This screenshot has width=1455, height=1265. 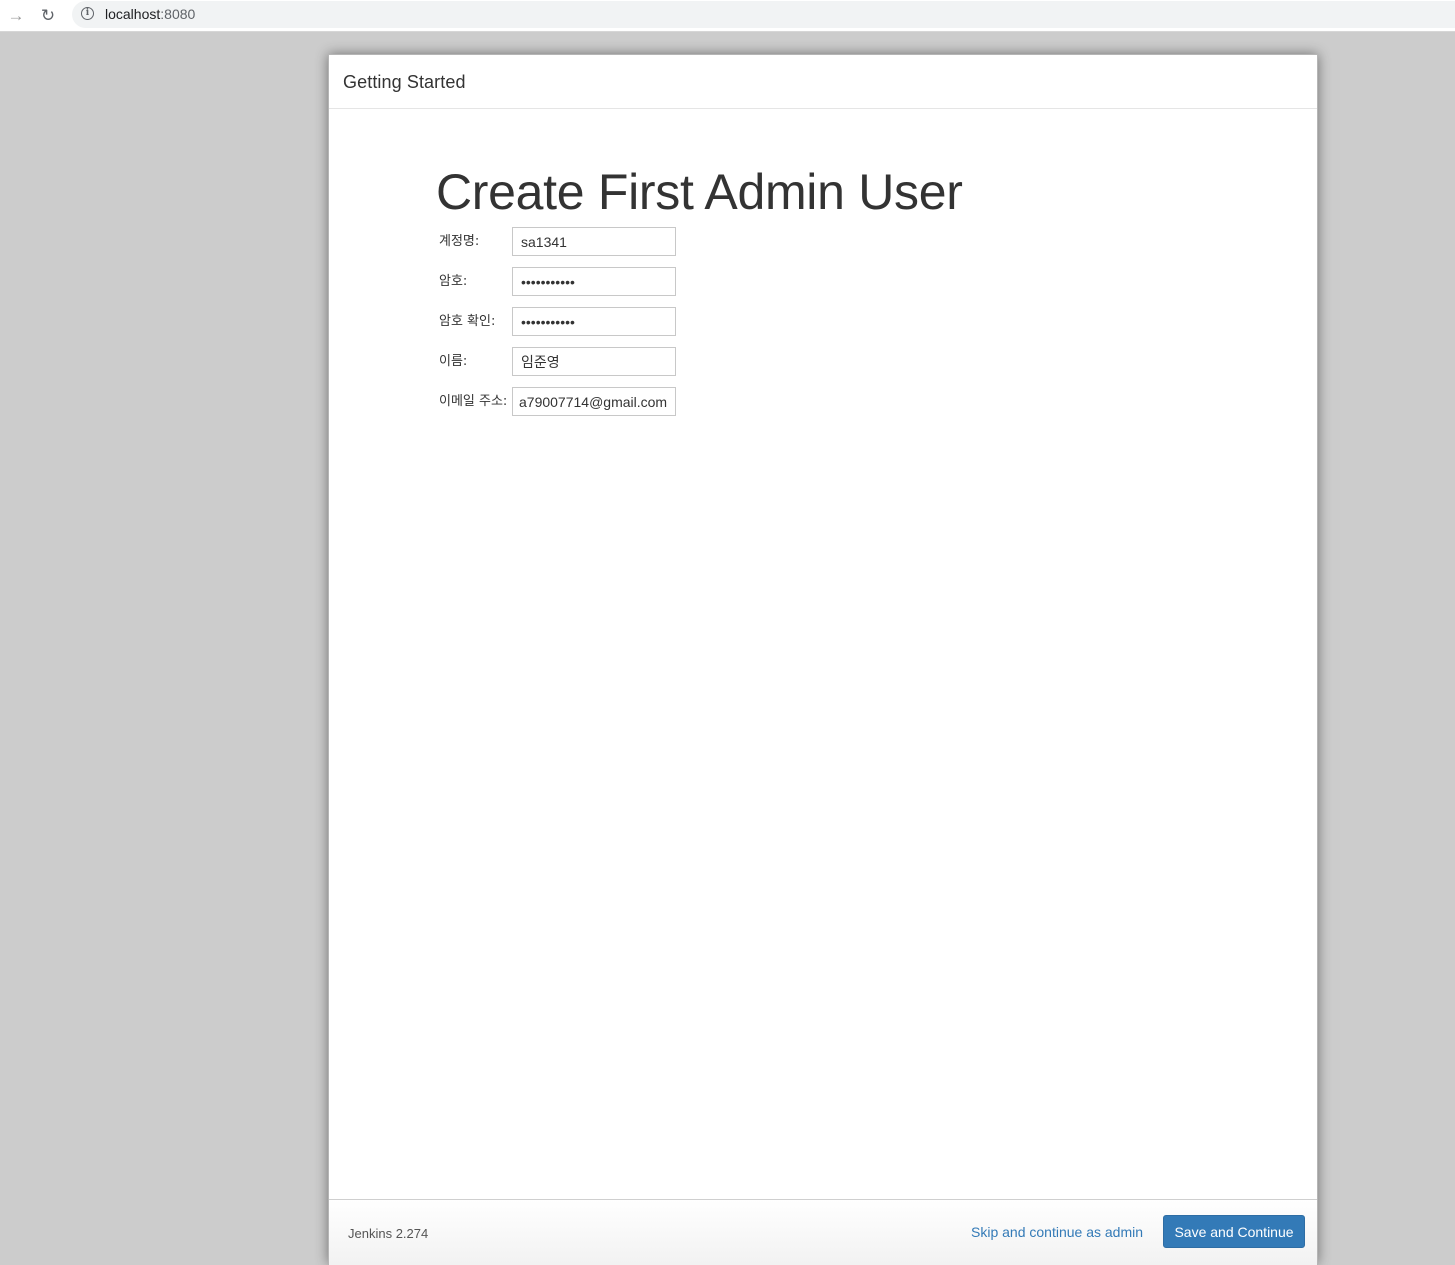 I want to click on page-title: Create First Admin User, so click(x=699, y=192).